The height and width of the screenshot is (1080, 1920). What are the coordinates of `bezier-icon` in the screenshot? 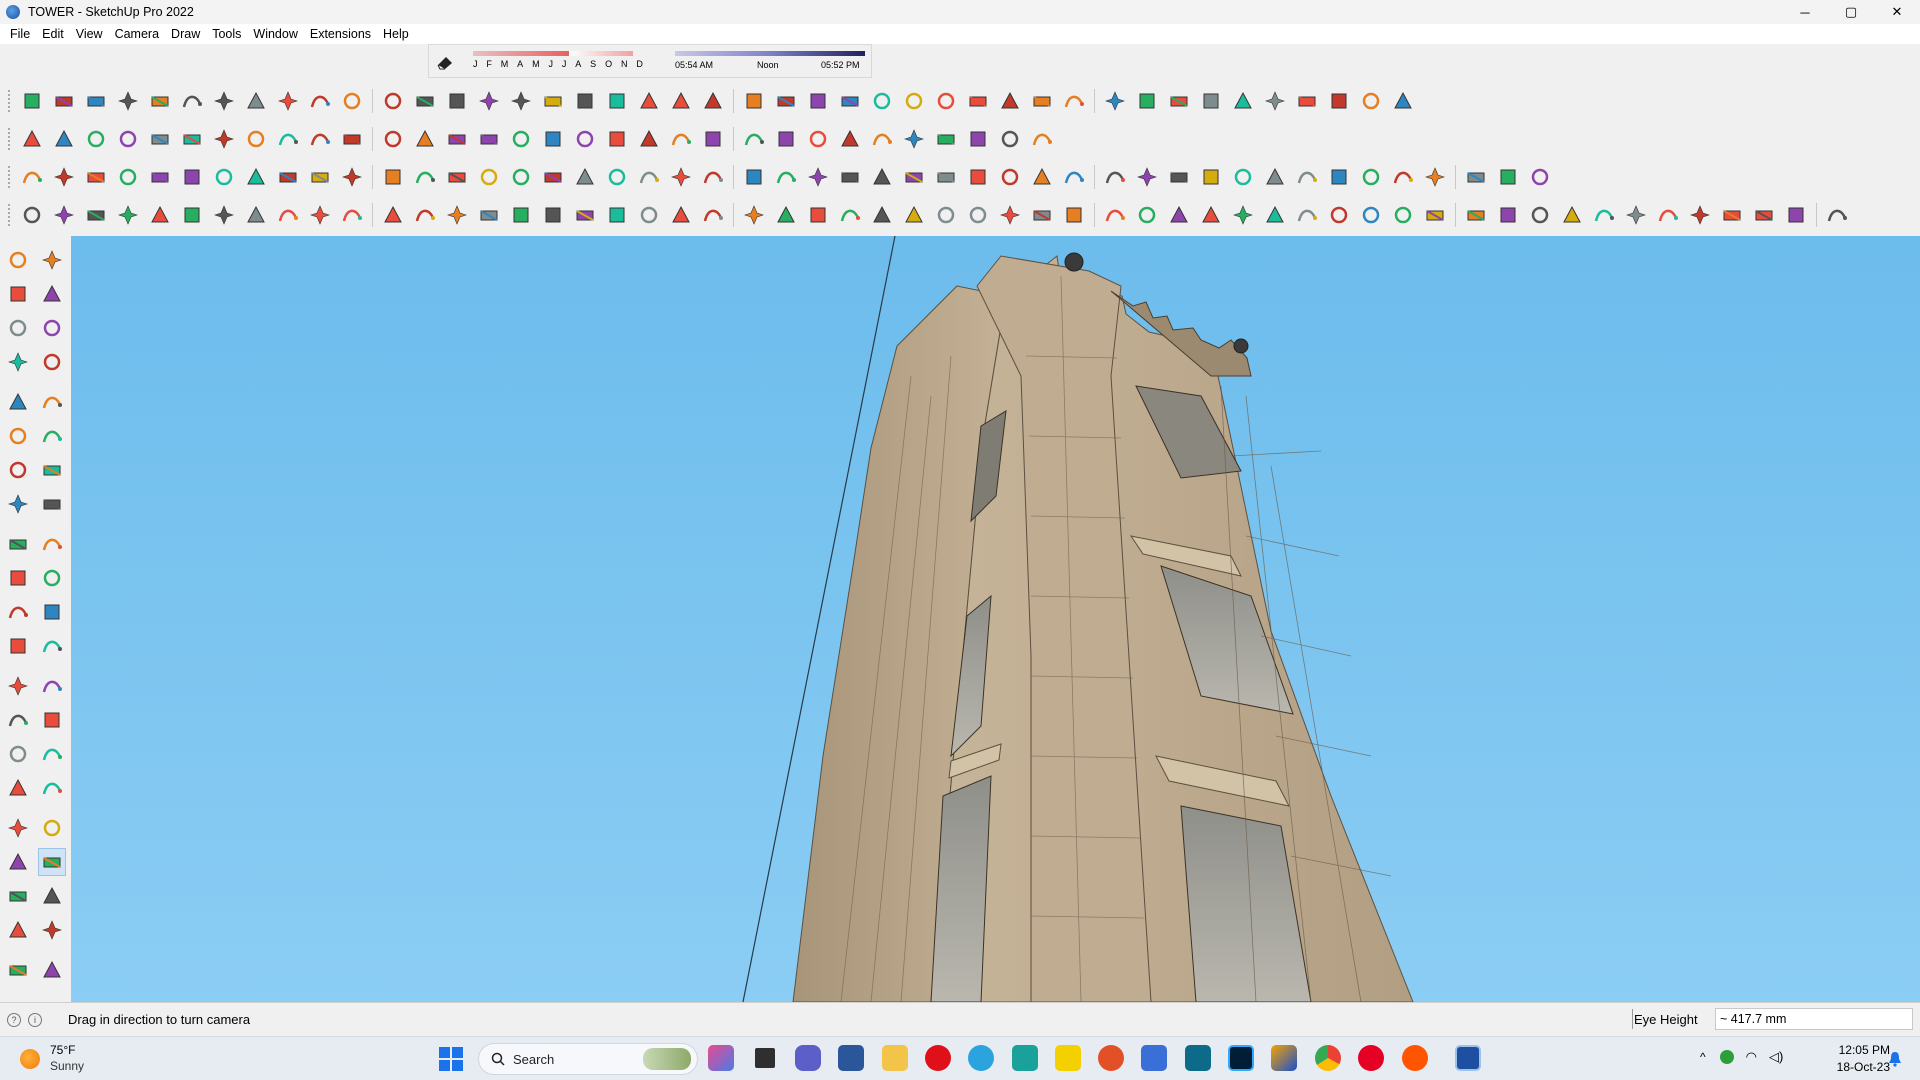 It's located at (288, 101).